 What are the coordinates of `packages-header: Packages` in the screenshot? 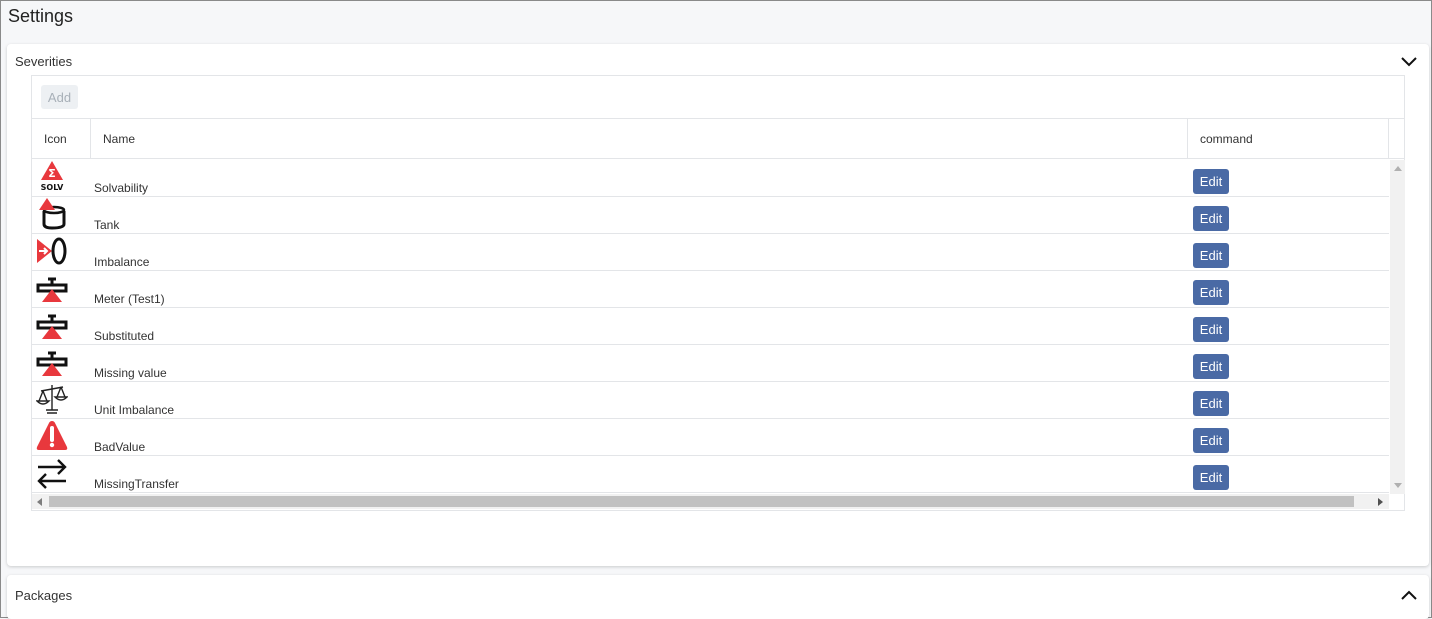 It's located at (43, 595).